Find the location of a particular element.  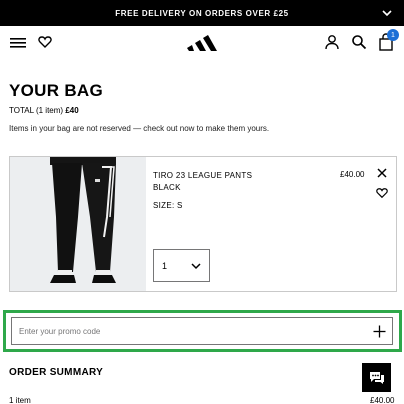

product-price: £40.00 is located at coordinates (352, 174).